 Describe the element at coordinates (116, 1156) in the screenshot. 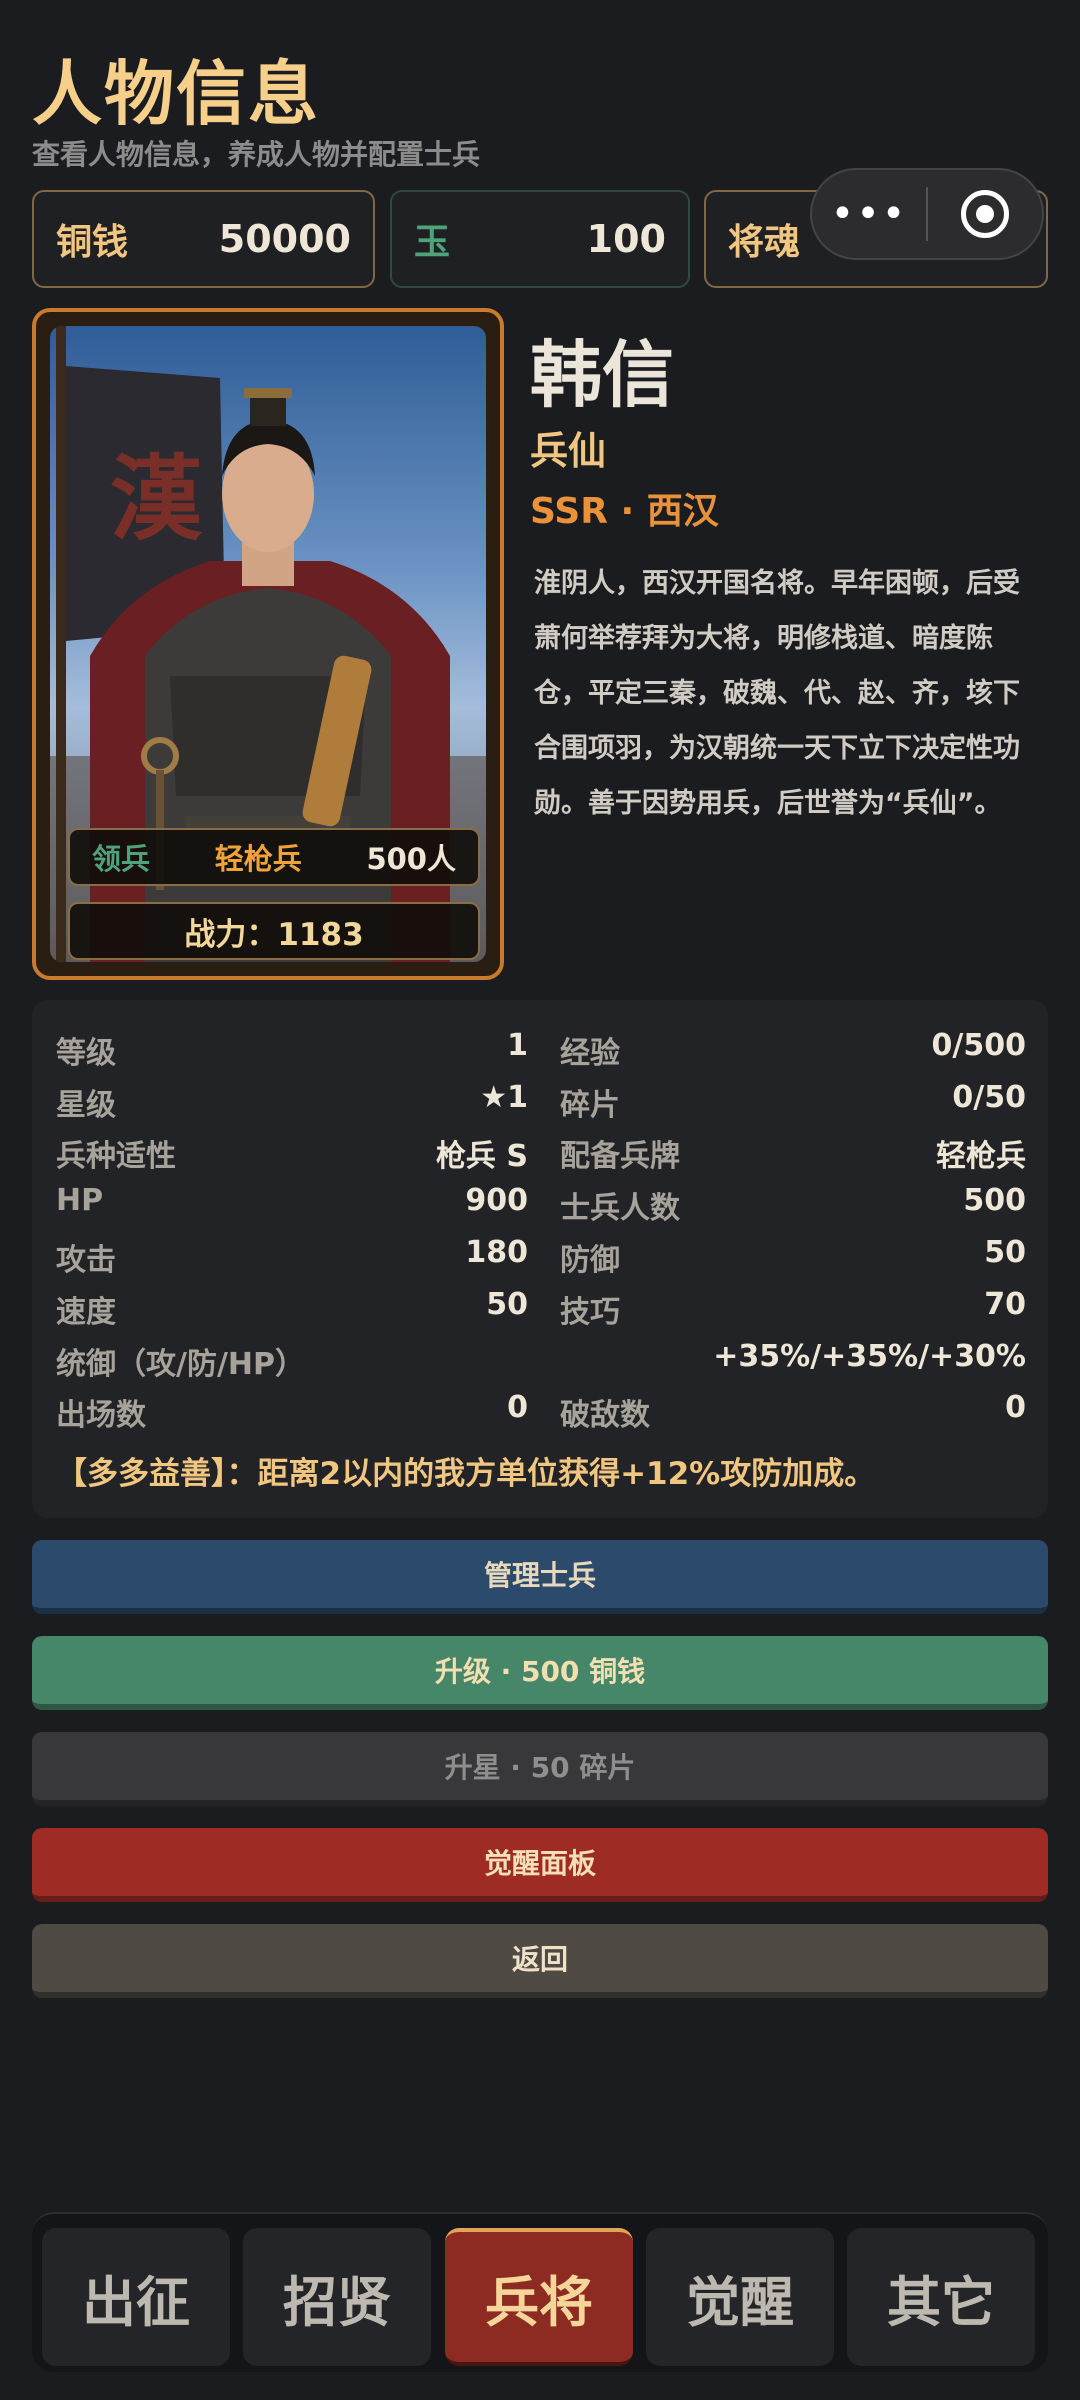

I see `stat-label: 兵种适性` at that location.